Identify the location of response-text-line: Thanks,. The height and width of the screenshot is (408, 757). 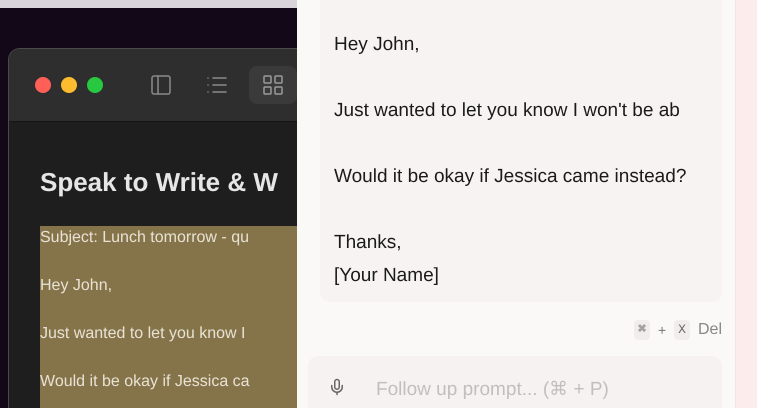
(368, 243).